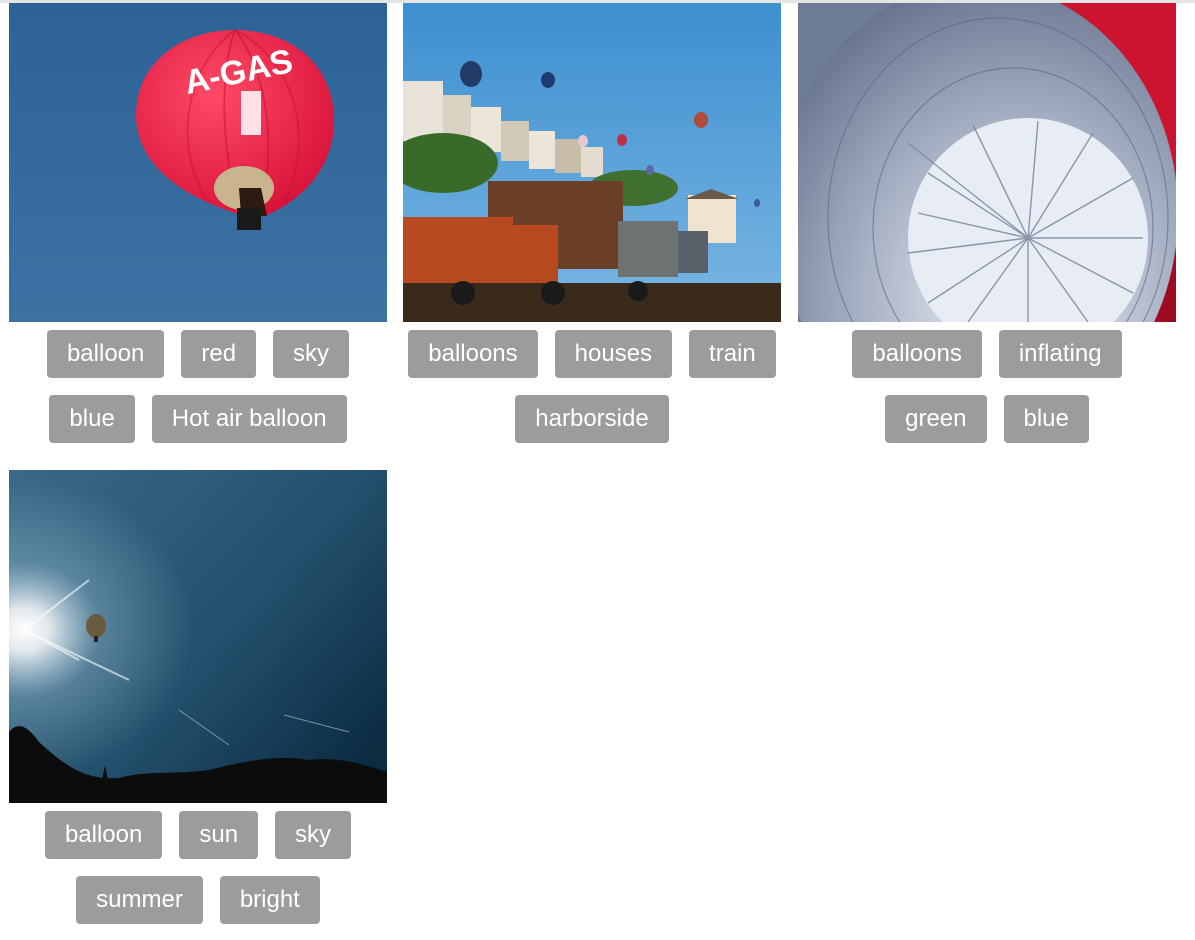 This screenshot has height=940, width=1195. I want to click on tag-list: balloon red sky blue Hot air balloon, so click(198, 382).